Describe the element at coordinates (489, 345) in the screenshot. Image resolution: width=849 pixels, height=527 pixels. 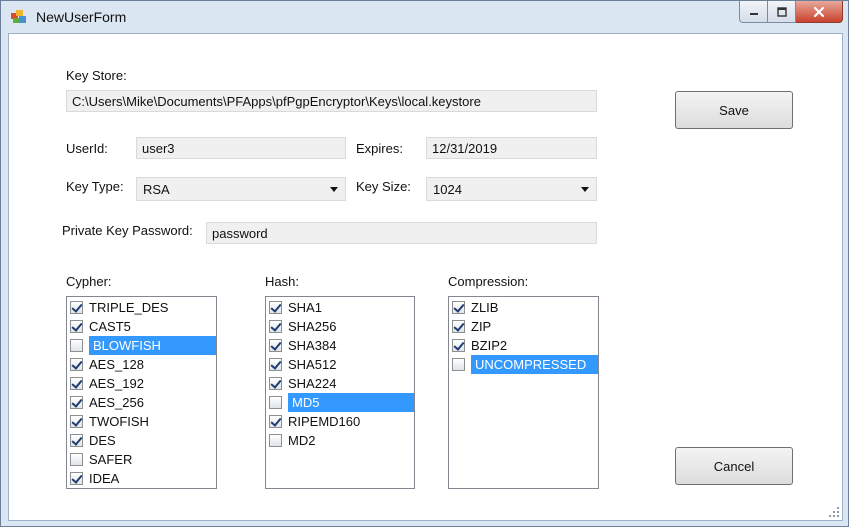
I see `compression-item-label: BZIP2` at that location.